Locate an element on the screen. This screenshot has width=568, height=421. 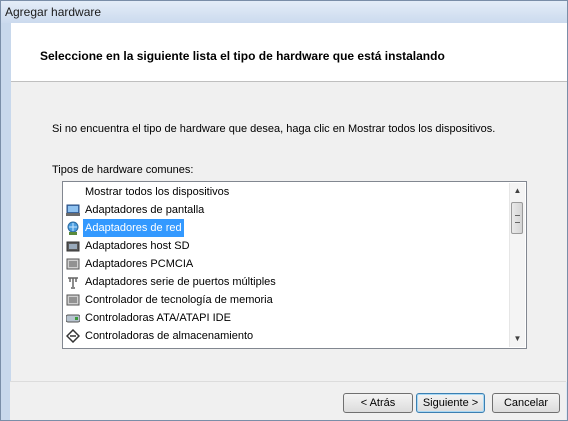
list-item-storage-controllers: Controladoras de almacenamiento is located at coordinates (287, 336).